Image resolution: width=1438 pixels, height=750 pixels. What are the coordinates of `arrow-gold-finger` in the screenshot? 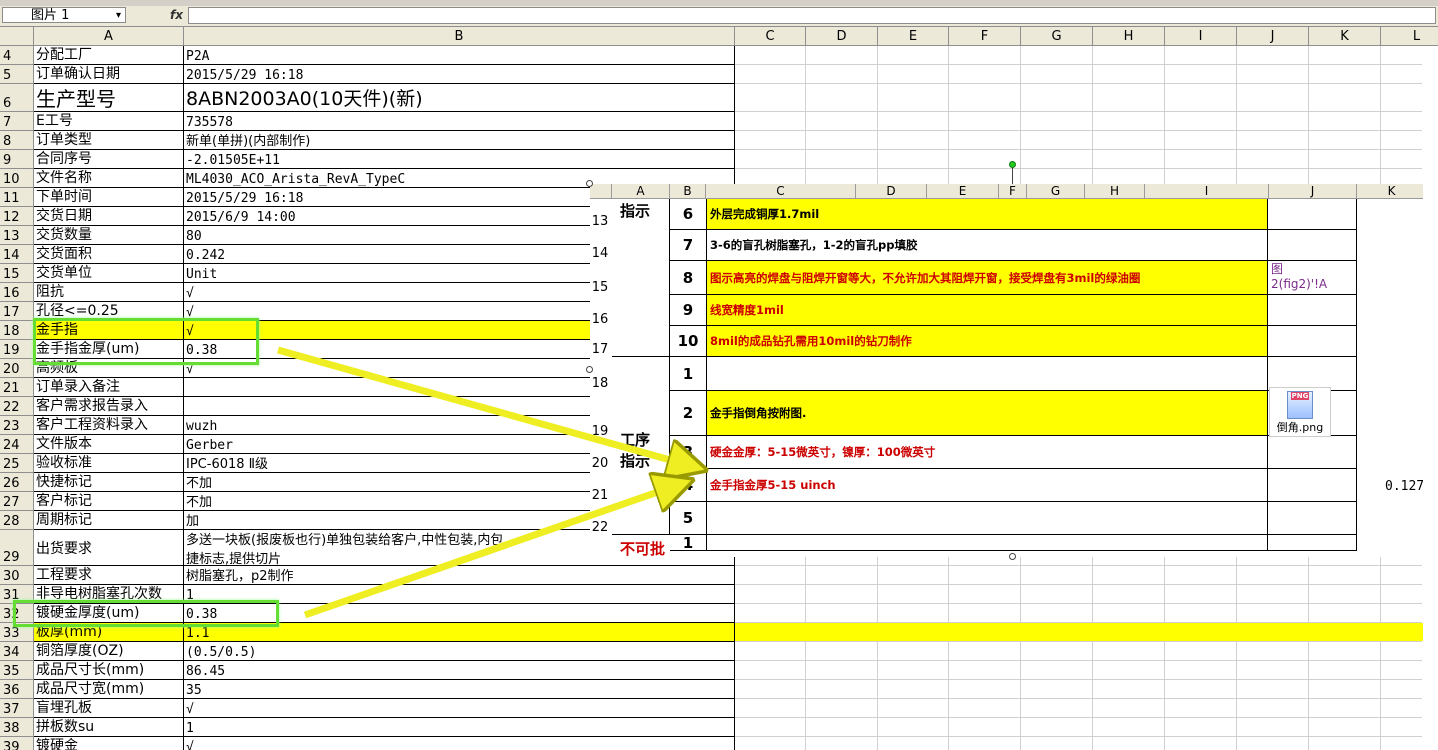 It's located at (482, 405).